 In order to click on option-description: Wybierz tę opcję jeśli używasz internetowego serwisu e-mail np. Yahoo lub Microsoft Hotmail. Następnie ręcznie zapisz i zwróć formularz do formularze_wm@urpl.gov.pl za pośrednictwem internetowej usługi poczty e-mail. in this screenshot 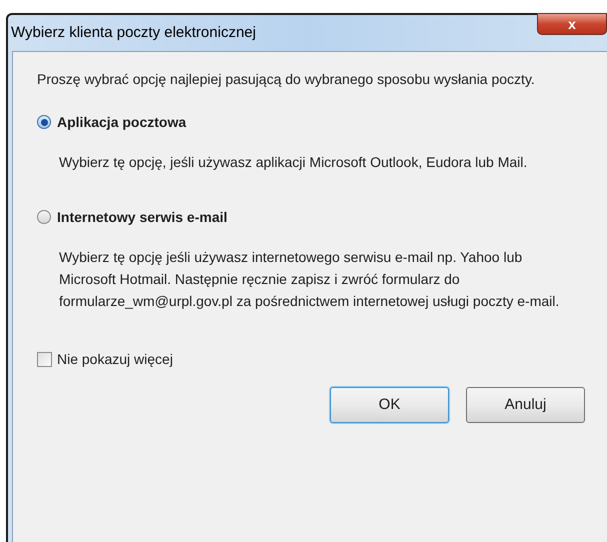, I will do `click(309, 279)`.